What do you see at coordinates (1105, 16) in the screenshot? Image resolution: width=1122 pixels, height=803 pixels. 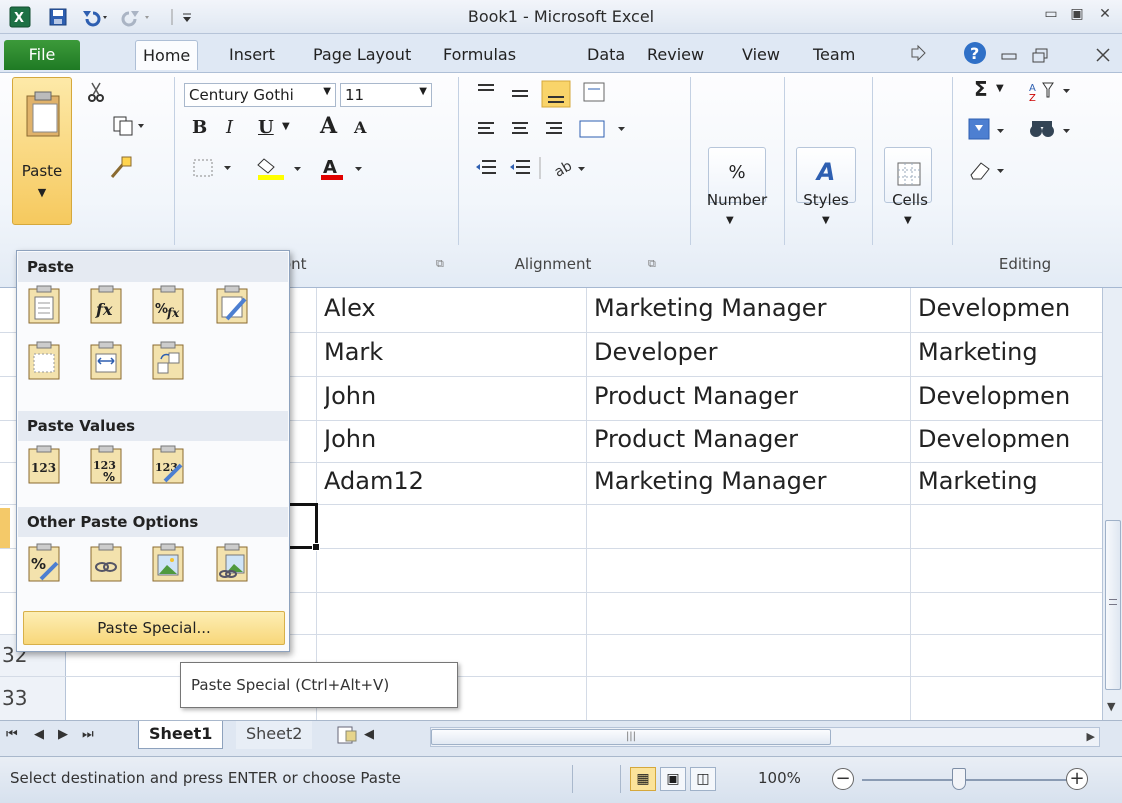 I see `close-button: ✕` at bounding box center [1105, 16].